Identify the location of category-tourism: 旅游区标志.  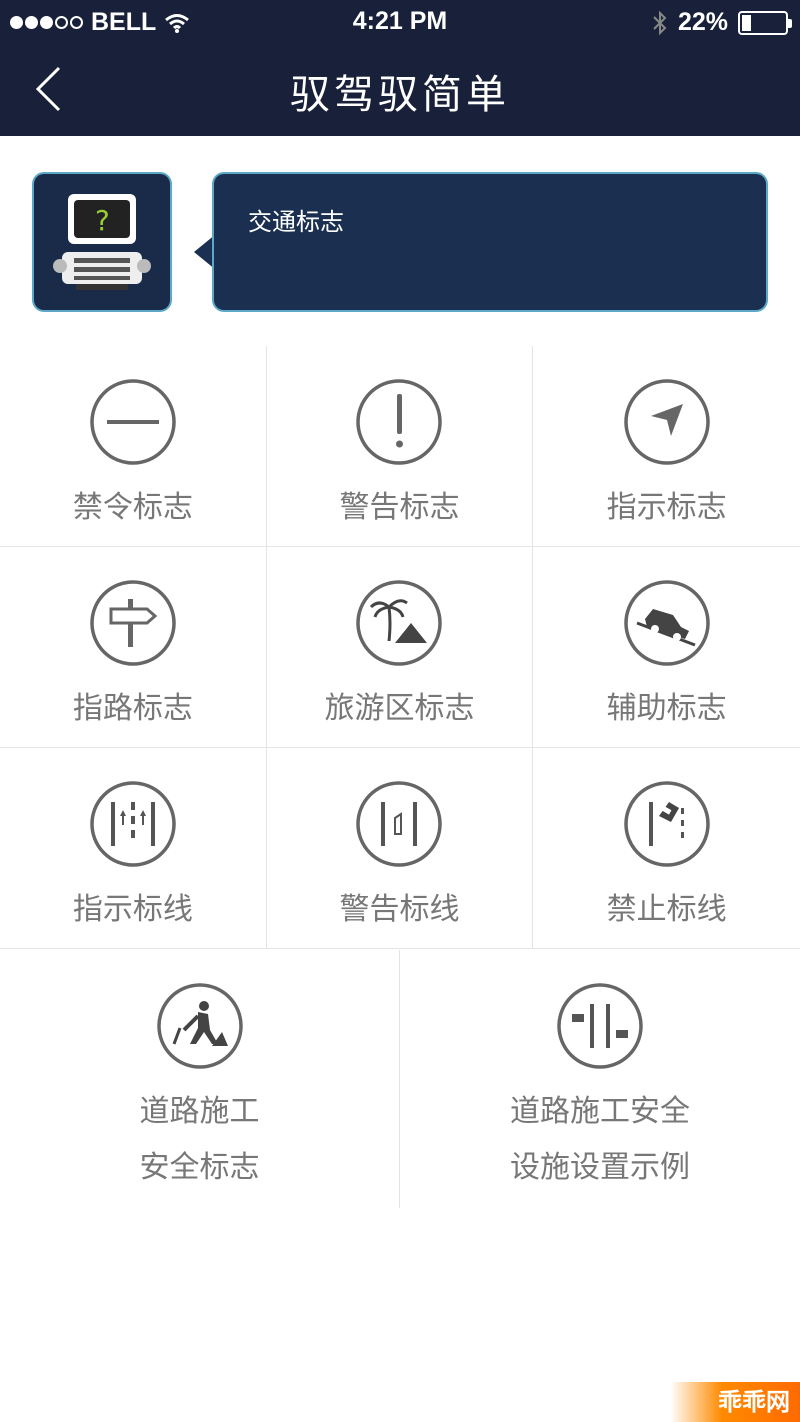
(400, 647).